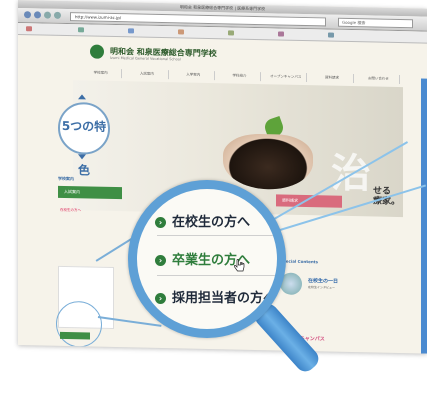 This screenshot has width=427, height=395. Describe the element at coordinates (351, 170) in the screenshot. I see `hero-kanji: 治` at that location.